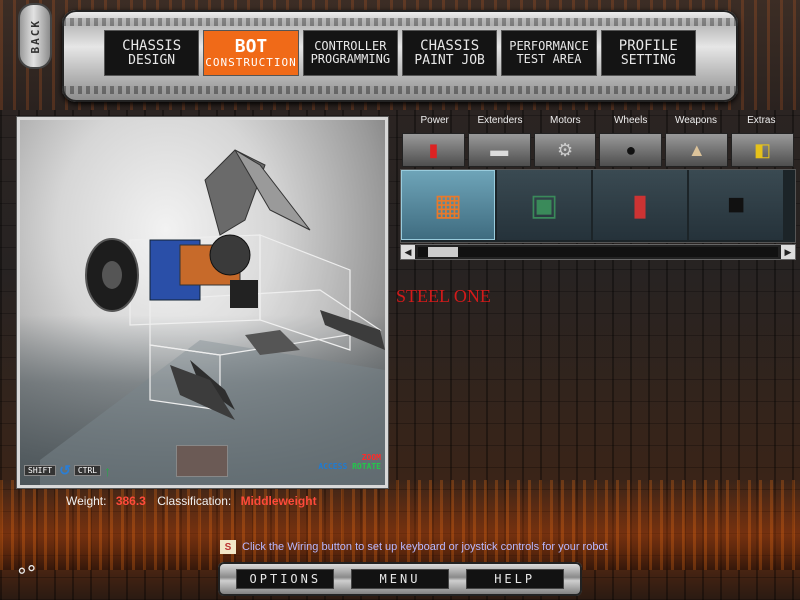 The width and height of the screenshot is (800, 600). I want to click on footer-bar: OPTIONS MENU HELP, so click(400, 579).